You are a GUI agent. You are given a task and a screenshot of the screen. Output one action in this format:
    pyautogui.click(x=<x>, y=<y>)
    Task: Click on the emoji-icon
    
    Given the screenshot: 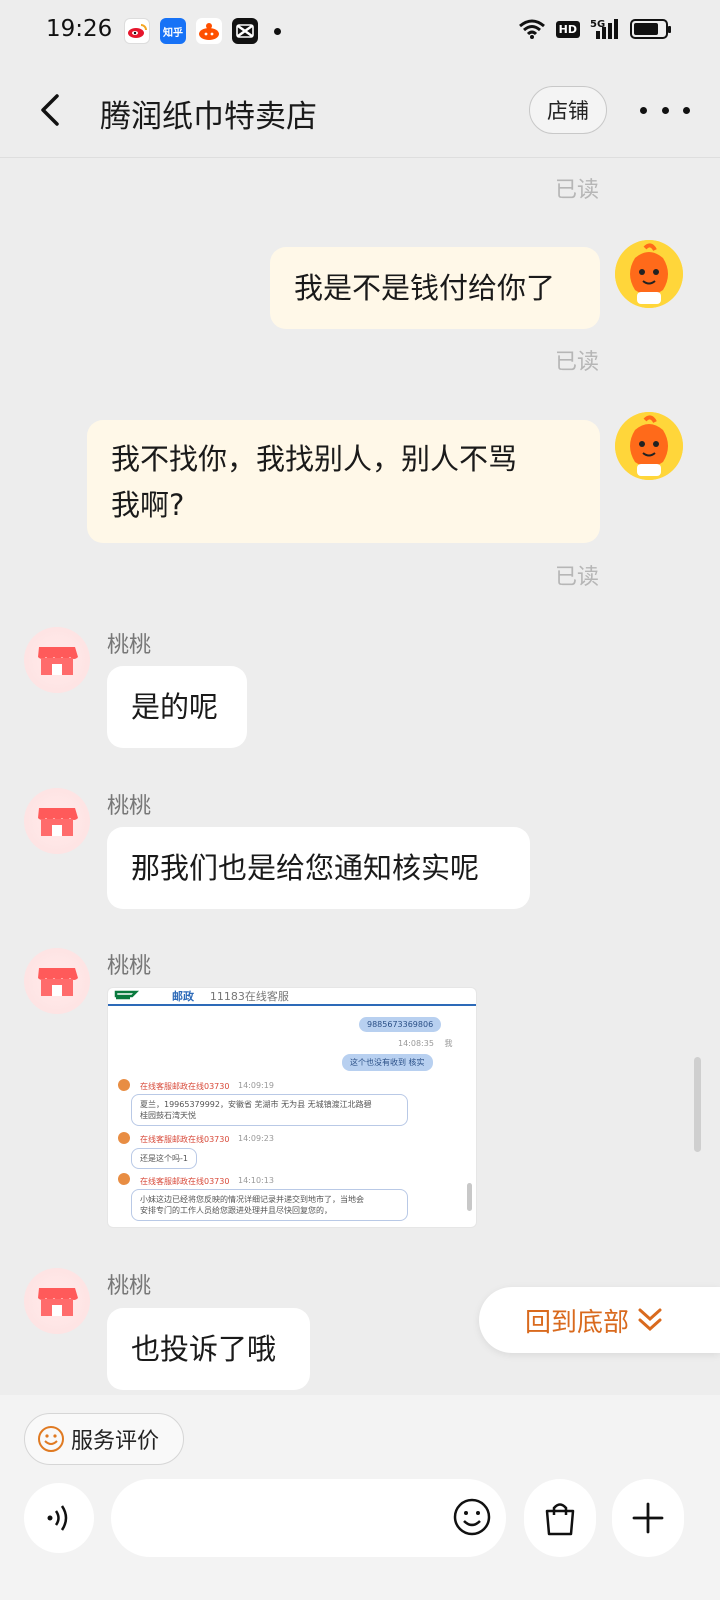 What is the action you would take?
    pyautogui.click(x=472, y=1517)
    